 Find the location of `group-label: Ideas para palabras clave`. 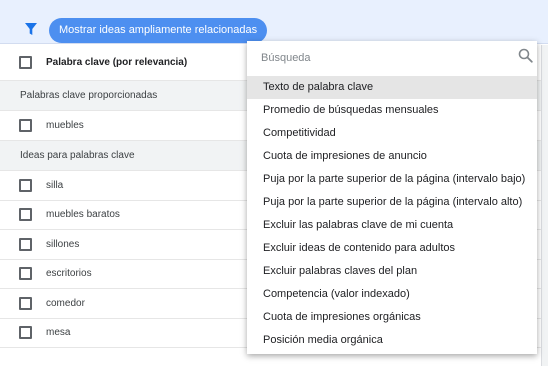

group-label: Ideas para palabras clave is located at coordinates (77, 155).